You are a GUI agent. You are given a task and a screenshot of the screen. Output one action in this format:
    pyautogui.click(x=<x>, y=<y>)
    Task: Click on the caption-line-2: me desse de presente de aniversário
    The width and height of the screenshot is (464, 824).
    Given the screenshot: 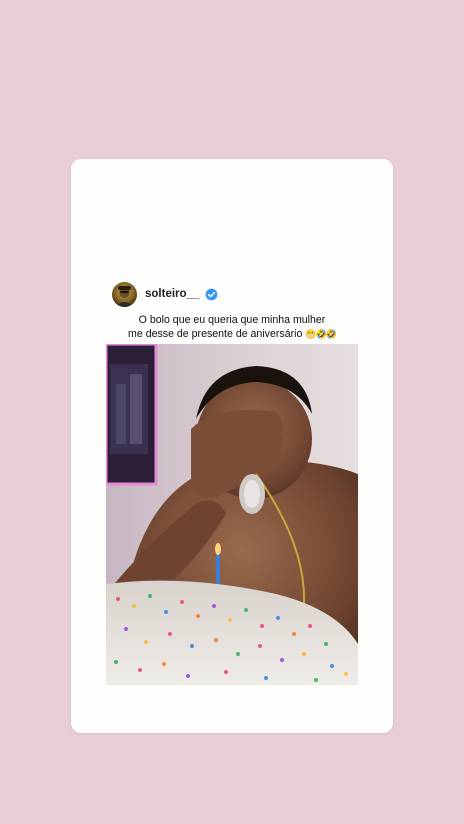 What is the action you would take?
    pyautogui.click(x=215, y=334)
    